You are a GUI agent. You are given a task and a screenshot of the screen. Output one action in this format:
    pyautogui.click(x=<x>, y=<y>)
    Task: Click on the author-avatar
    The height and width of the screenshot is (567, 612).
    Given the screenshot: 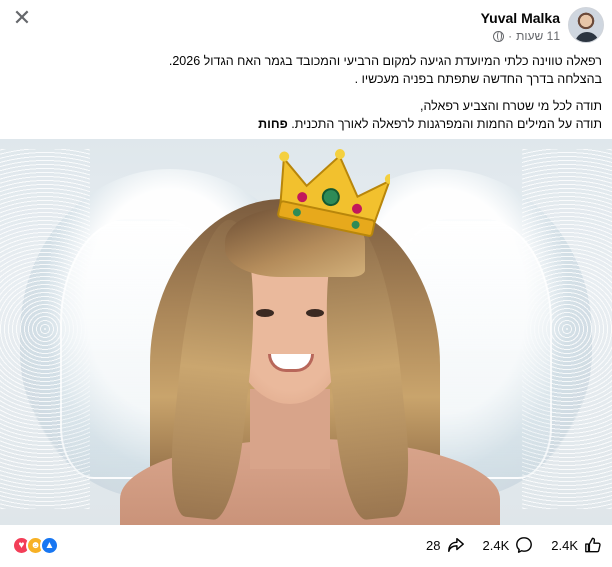 What is the action you would take?
    pyautogui.click(x=586, y=25)
    